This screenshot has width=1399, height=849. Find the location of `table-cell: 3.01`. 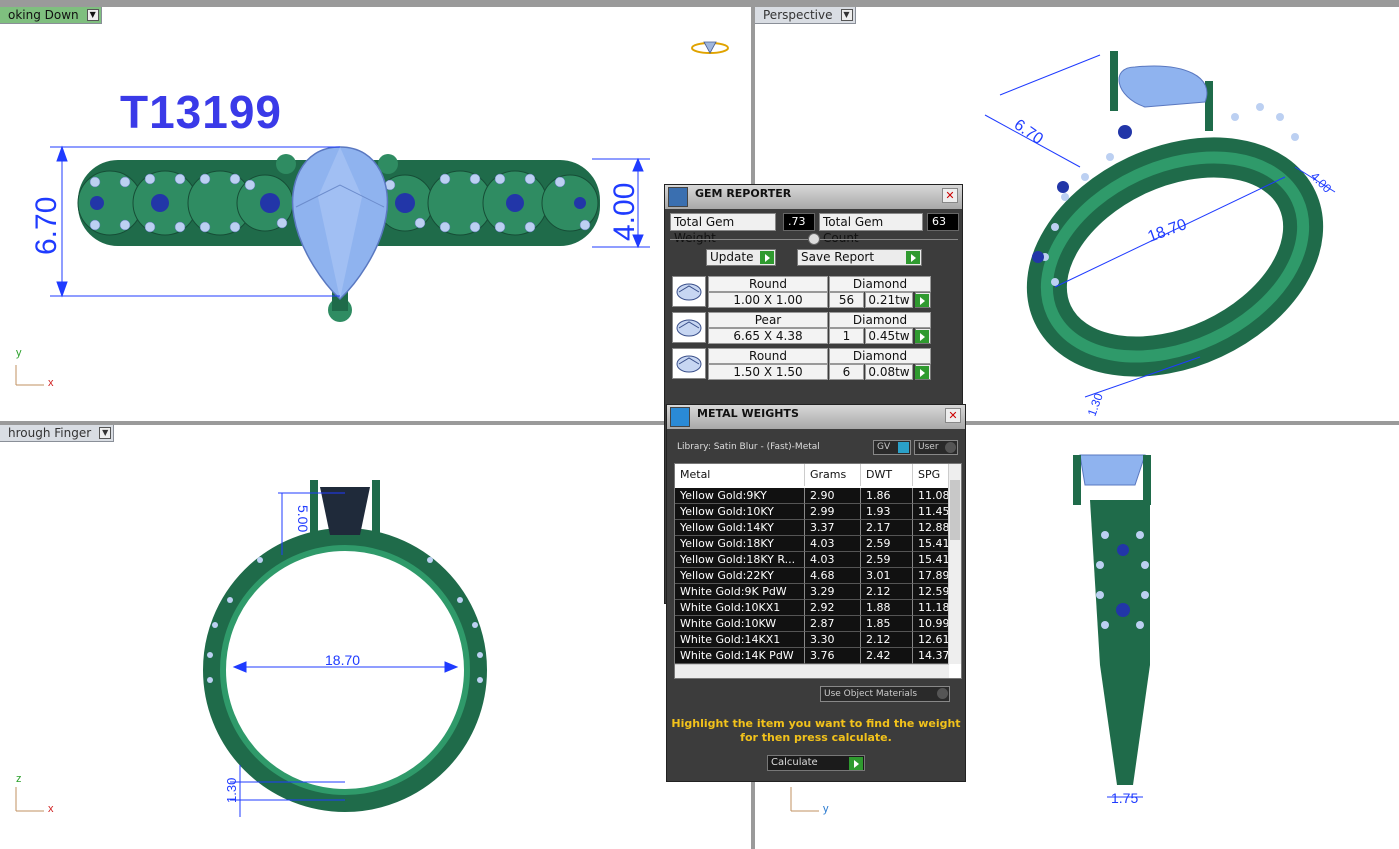

table-cell: 3.01 is located at coordinates (887, 576).